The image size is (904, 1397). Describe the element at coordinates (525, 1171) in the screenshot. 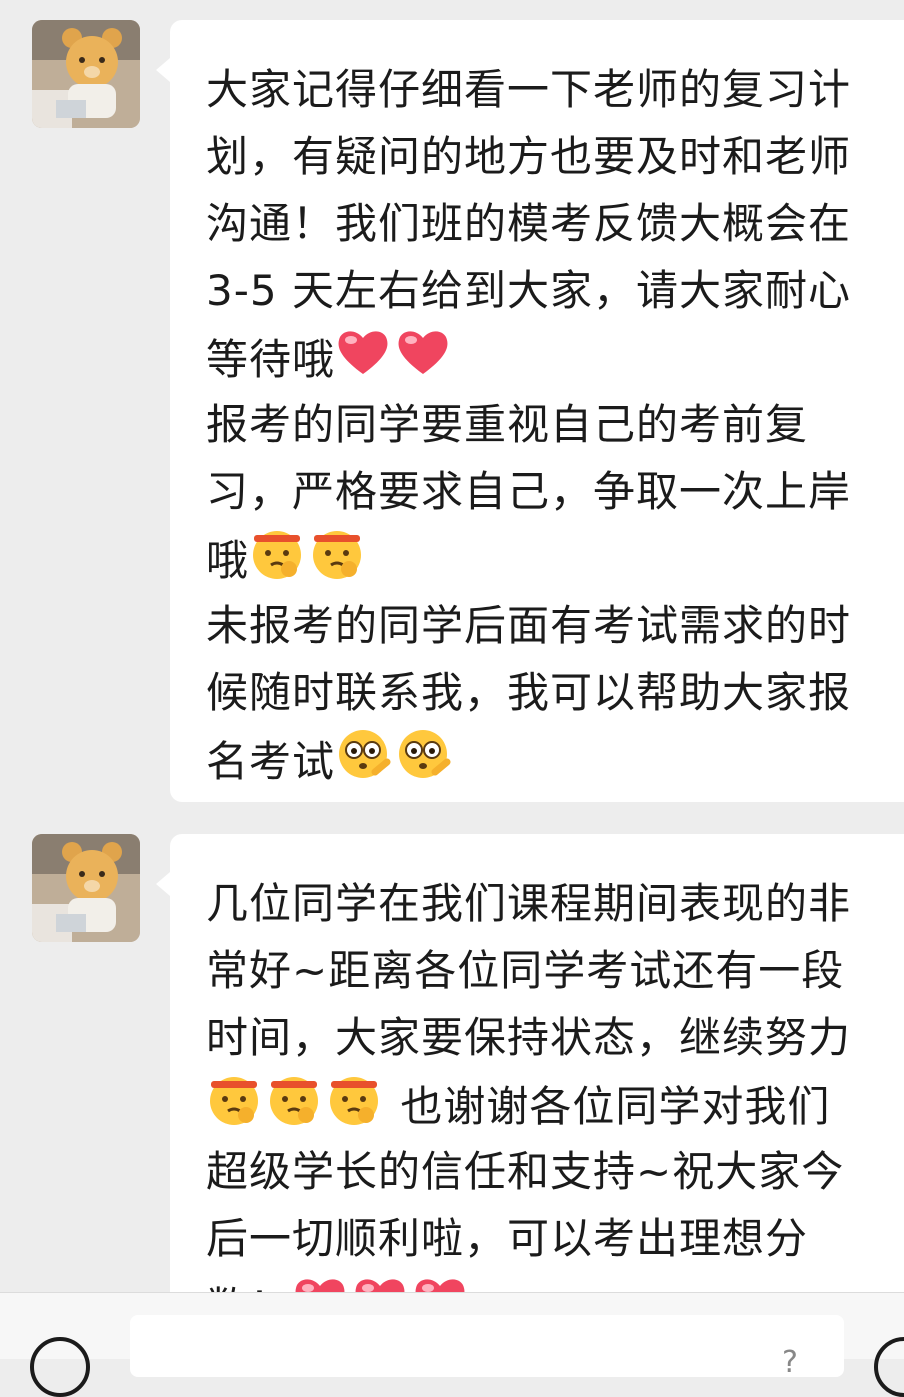

I see `message-line: 超级学长的信任和支持~祝大家今` at that location.